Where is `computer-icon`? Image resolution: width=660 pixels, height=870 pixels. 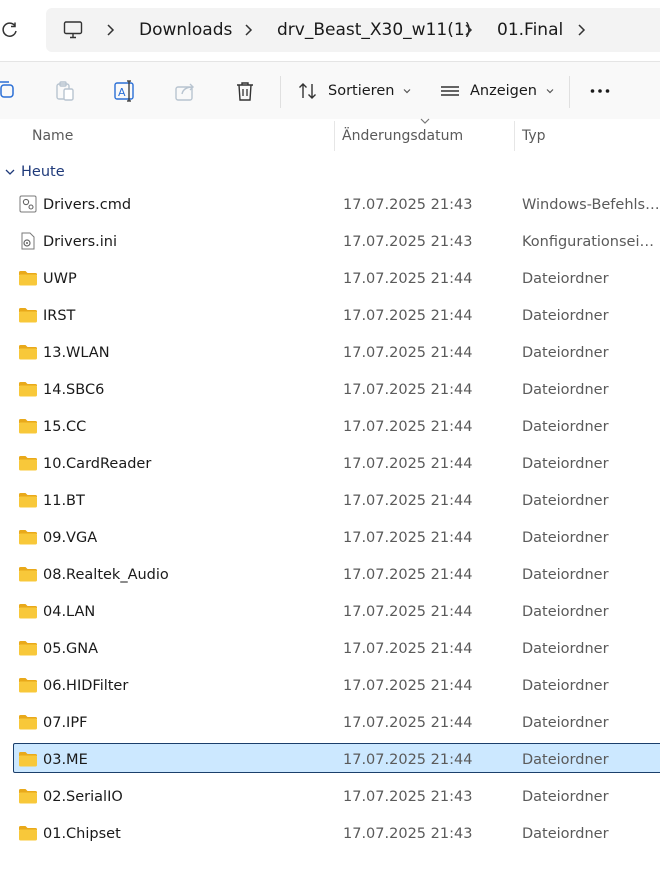
computer-icon is located at coordinates (73, 30).